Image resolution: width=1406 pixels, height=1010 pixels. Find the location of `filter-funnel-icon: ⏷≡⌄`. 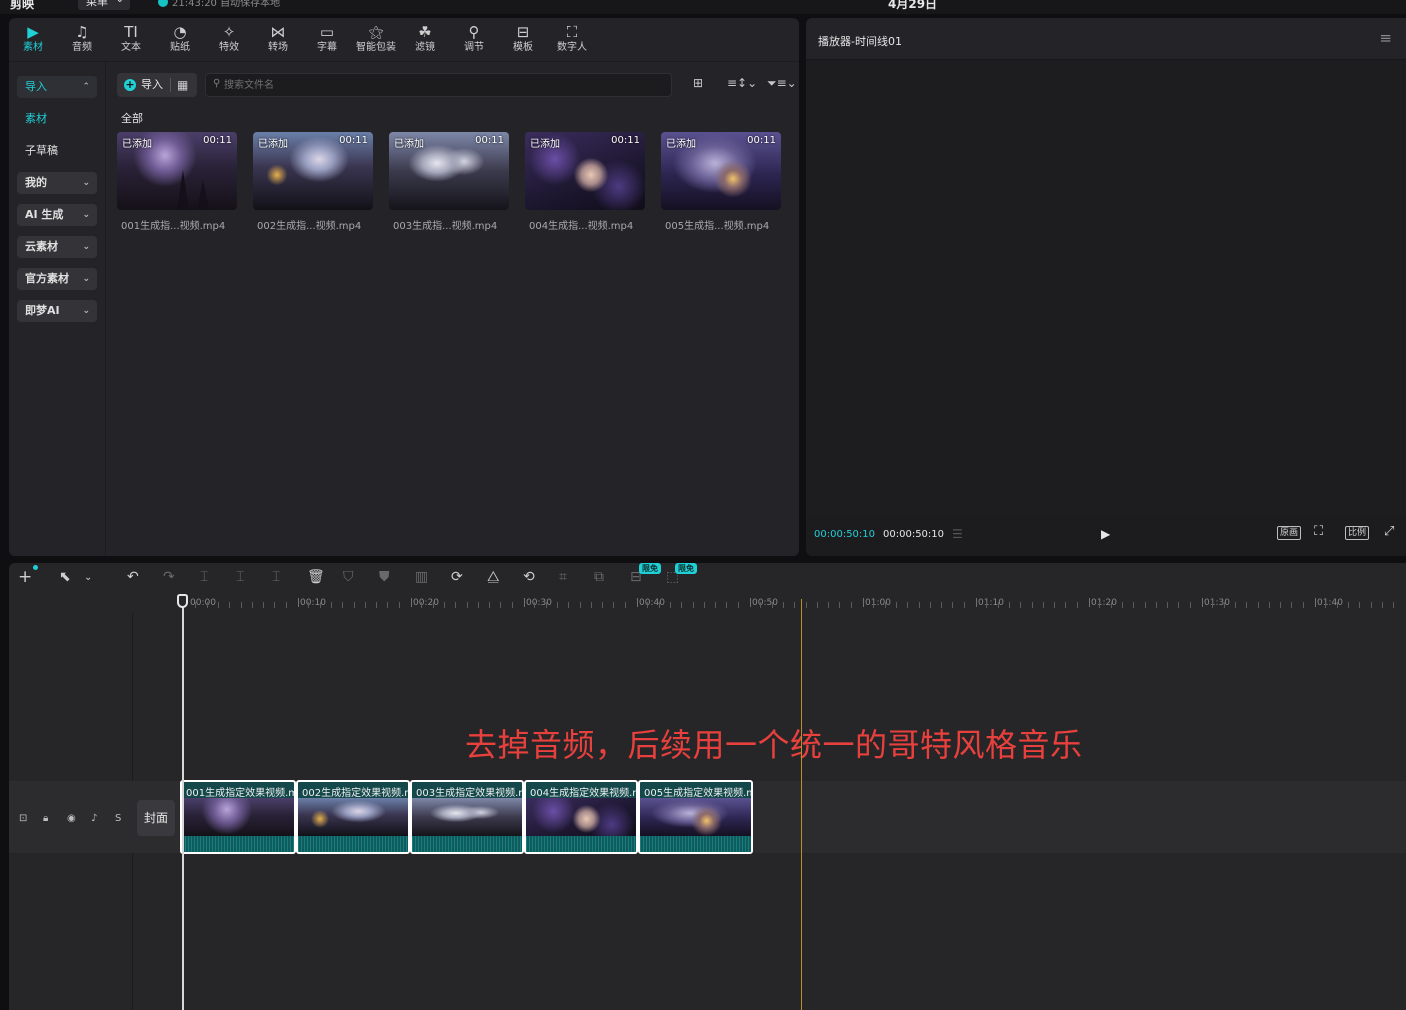

filter-funnel-icon: ⏷≡⌄ is located at coordinates (782, 83).